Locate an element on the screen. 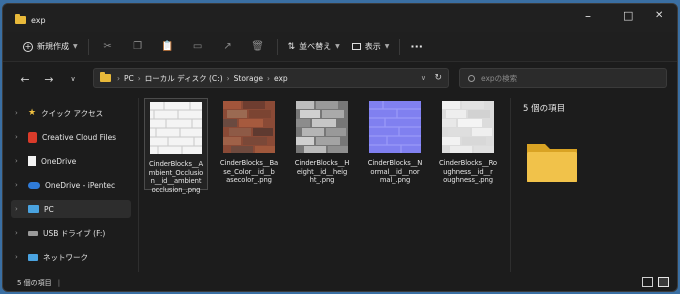  sort-button: ⇅ 並べ替え ▼ is located at coordinates (314, 47).